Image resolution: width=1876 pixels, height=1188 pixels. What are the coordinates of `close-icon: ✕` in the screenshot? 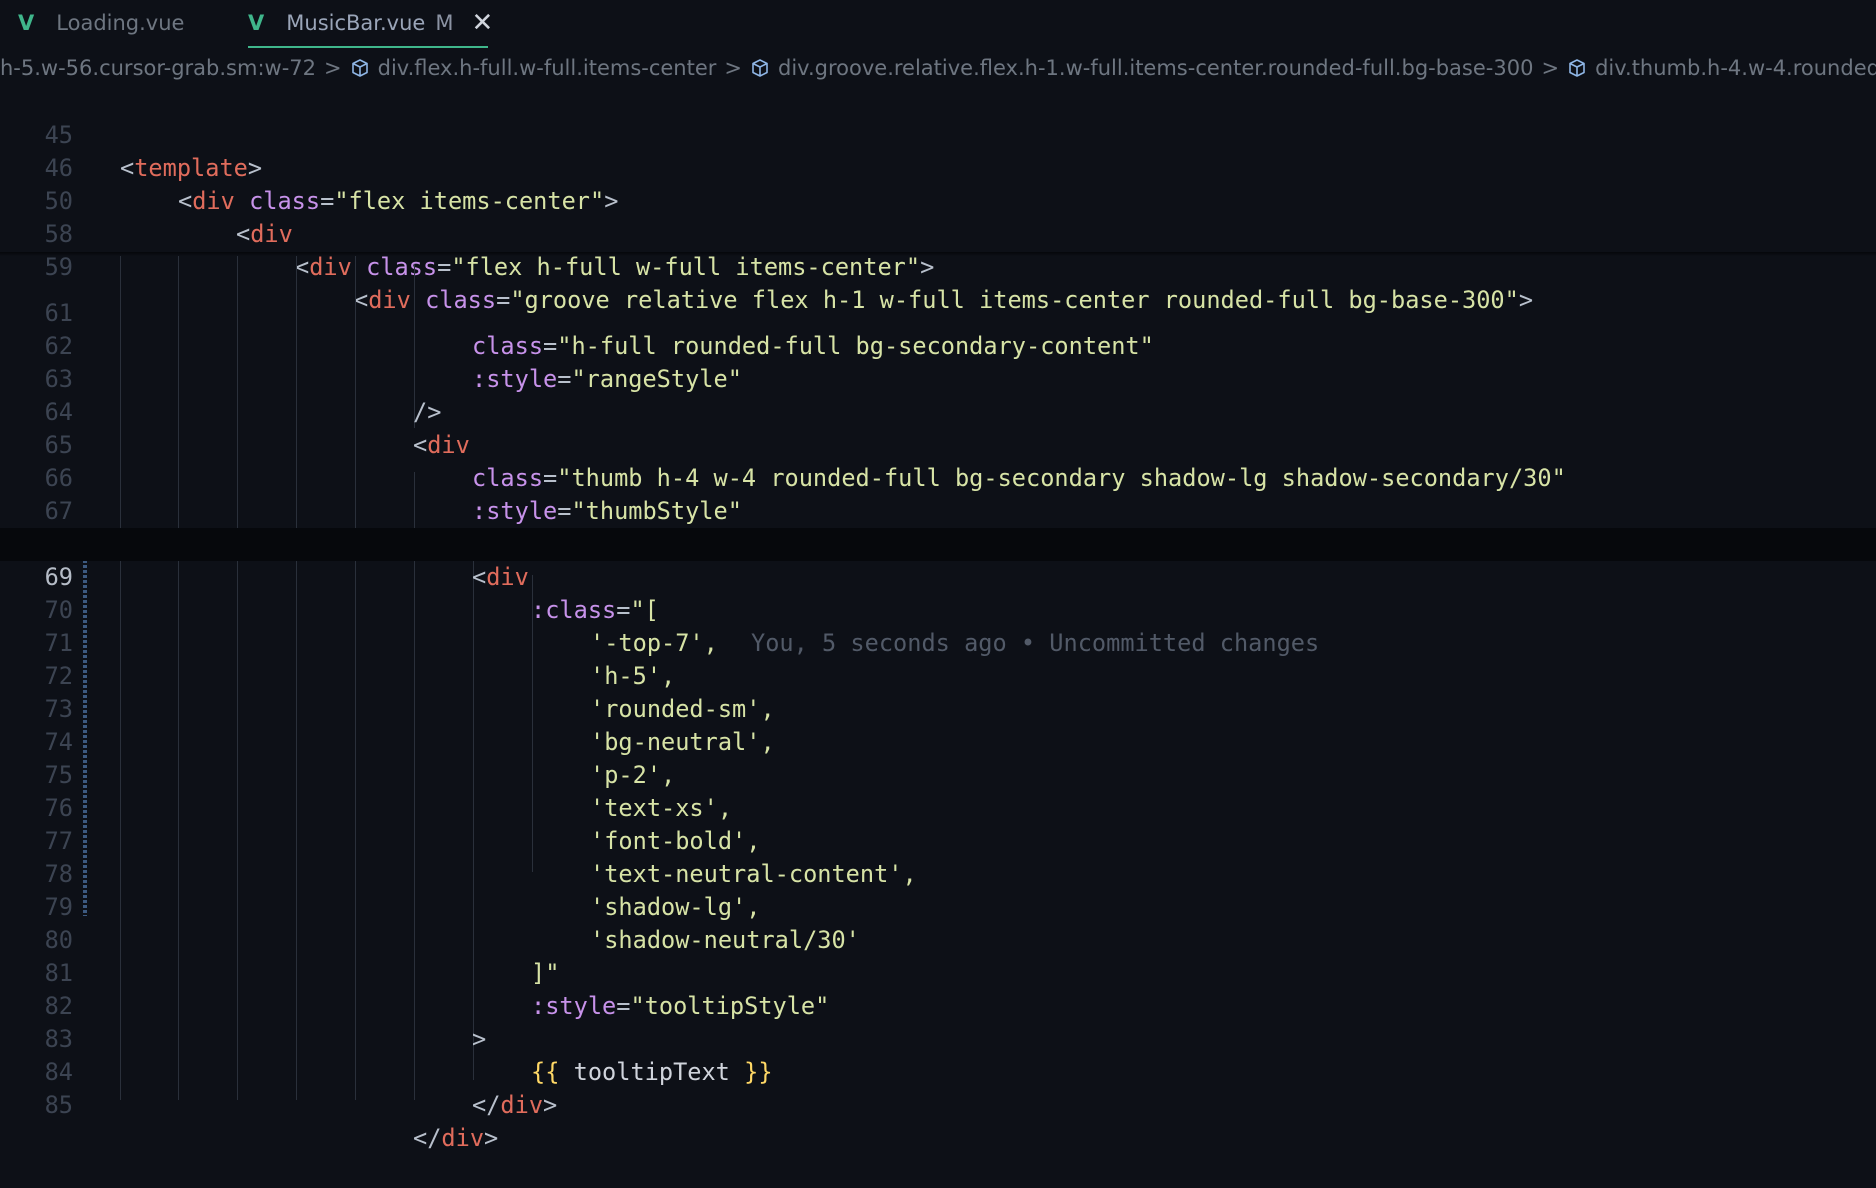 It's located at (482, 23).